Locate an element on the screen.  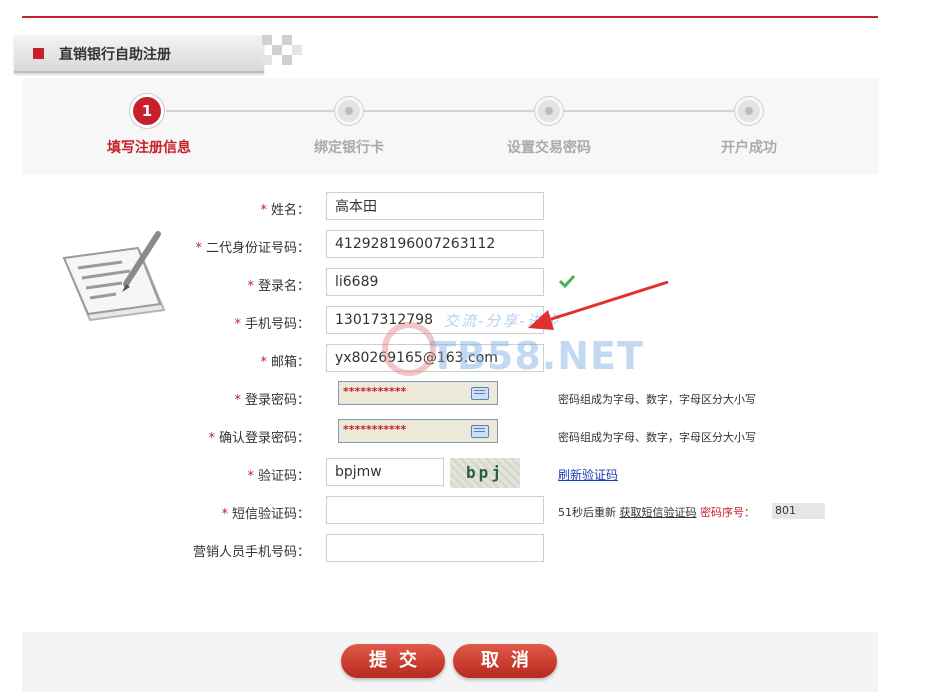
step-2-label: 绑定银行卡 is located at coordinates (349, 148).